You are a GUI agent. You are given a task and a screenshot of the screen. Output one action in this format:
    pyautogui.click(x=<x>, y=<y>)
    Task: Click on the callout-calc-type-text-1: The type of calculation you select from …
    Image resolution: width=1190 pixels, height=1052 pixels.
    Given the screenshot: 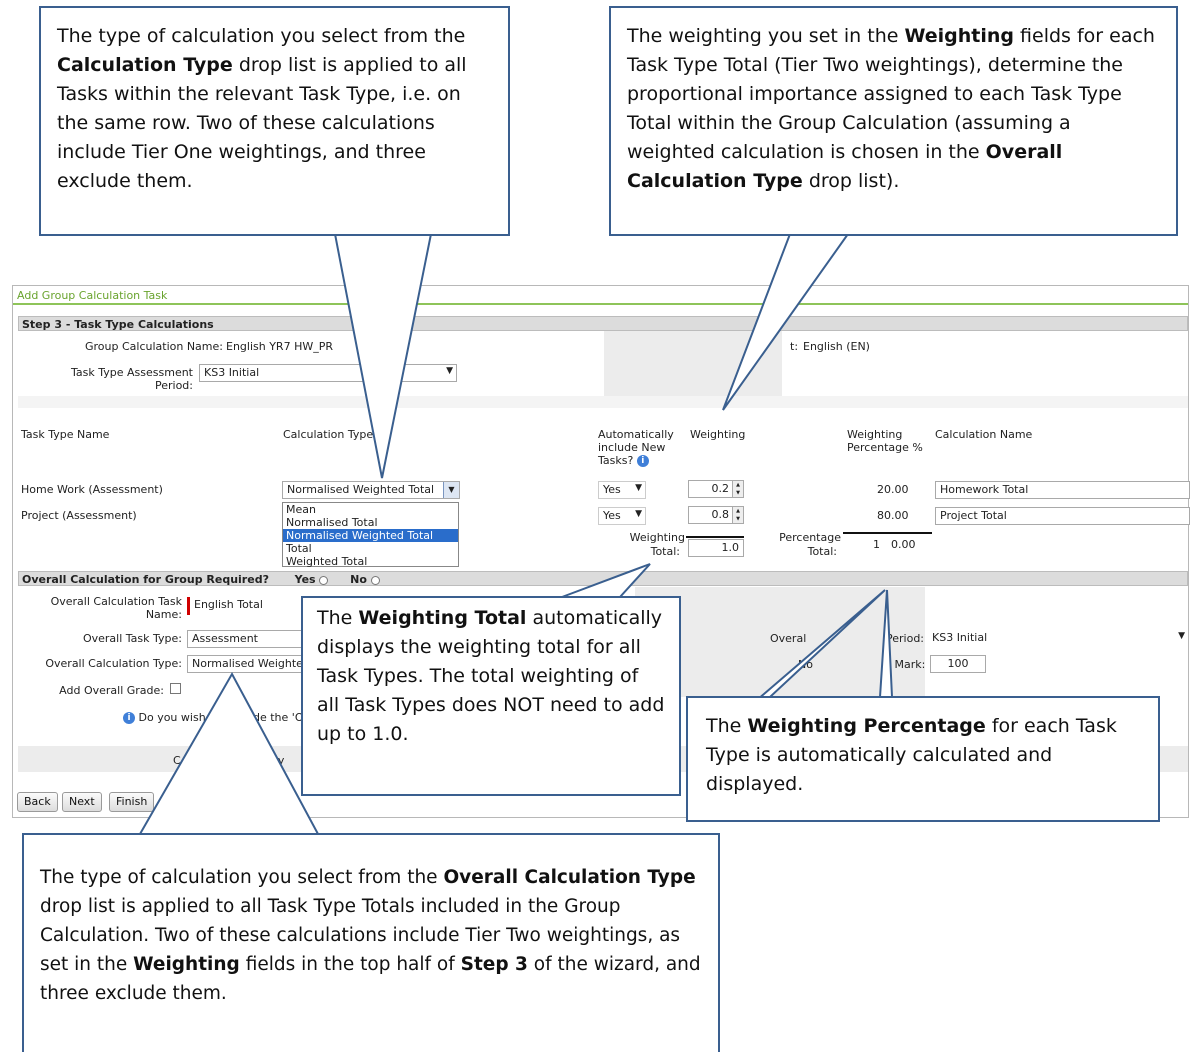 What is the action you would take?
    pyautogui.click(x=261, y=36)
    